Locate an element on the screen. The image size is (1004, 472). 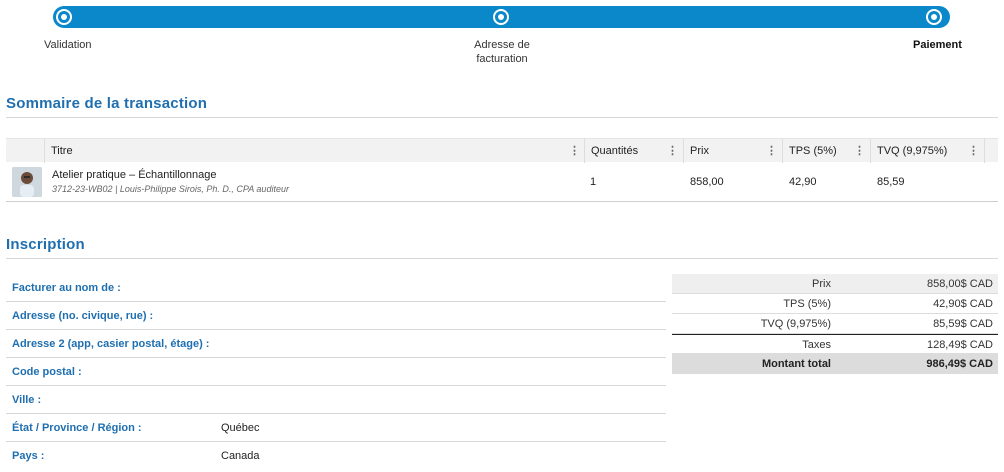
country-label: Pays : is located at coordinates (28, 456).